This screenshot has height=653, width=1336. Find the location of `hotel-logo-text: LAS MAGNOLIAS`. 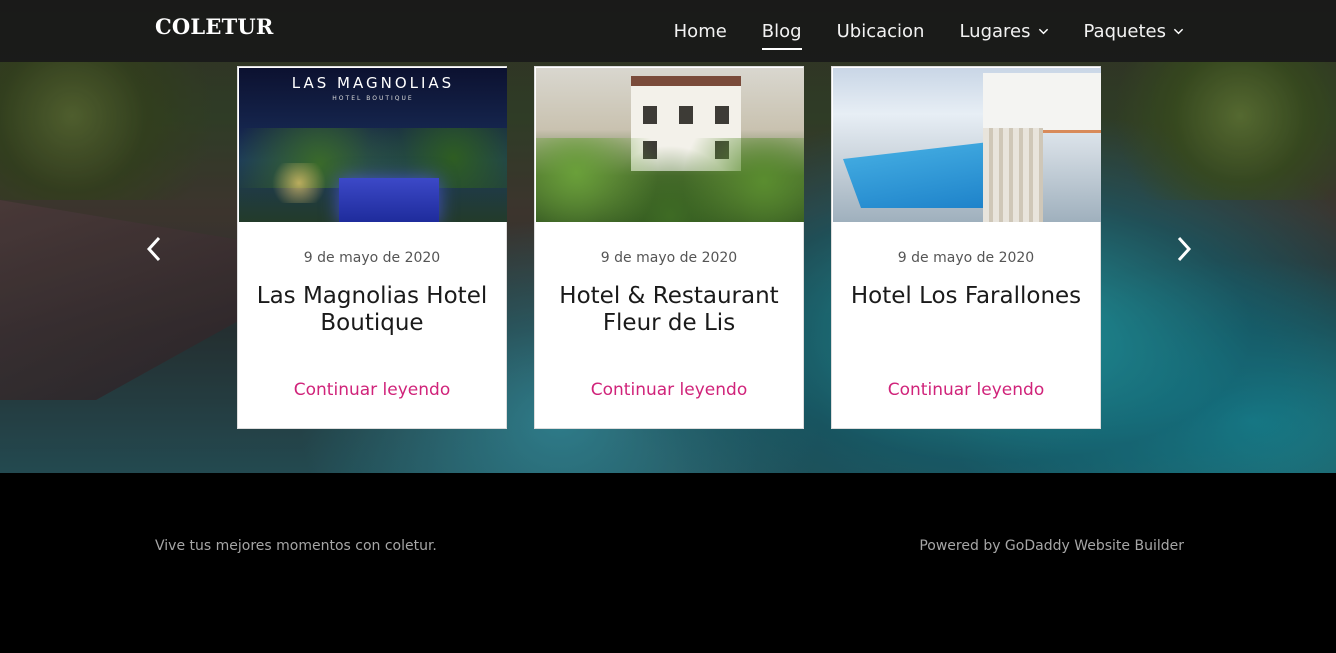

hotel-logo-text: LAS MAGNOLIAS is located at coordinates (373, 83).